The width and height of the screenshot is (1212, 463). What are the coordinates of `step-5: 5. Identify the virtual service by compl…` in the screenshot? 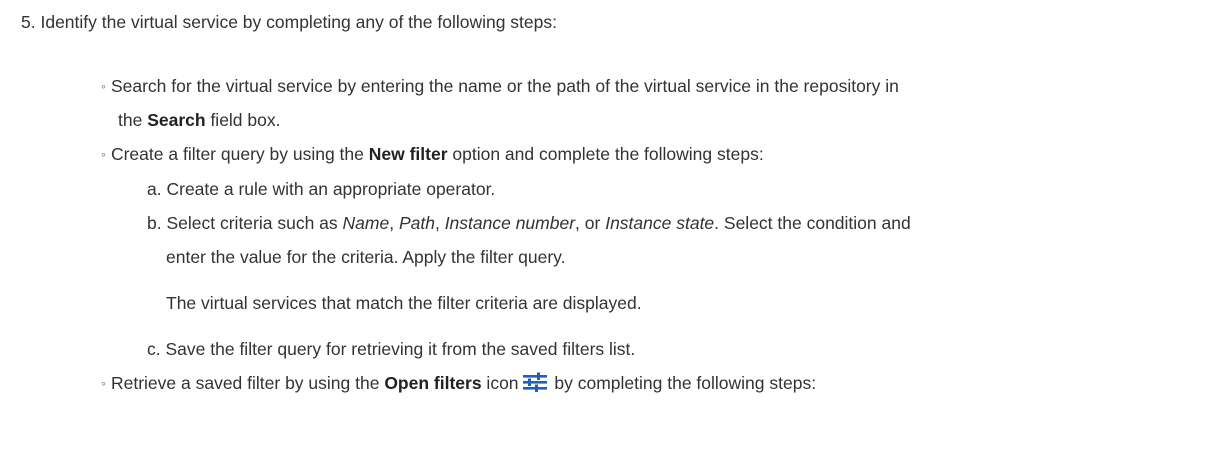 It's located at (289, 22).